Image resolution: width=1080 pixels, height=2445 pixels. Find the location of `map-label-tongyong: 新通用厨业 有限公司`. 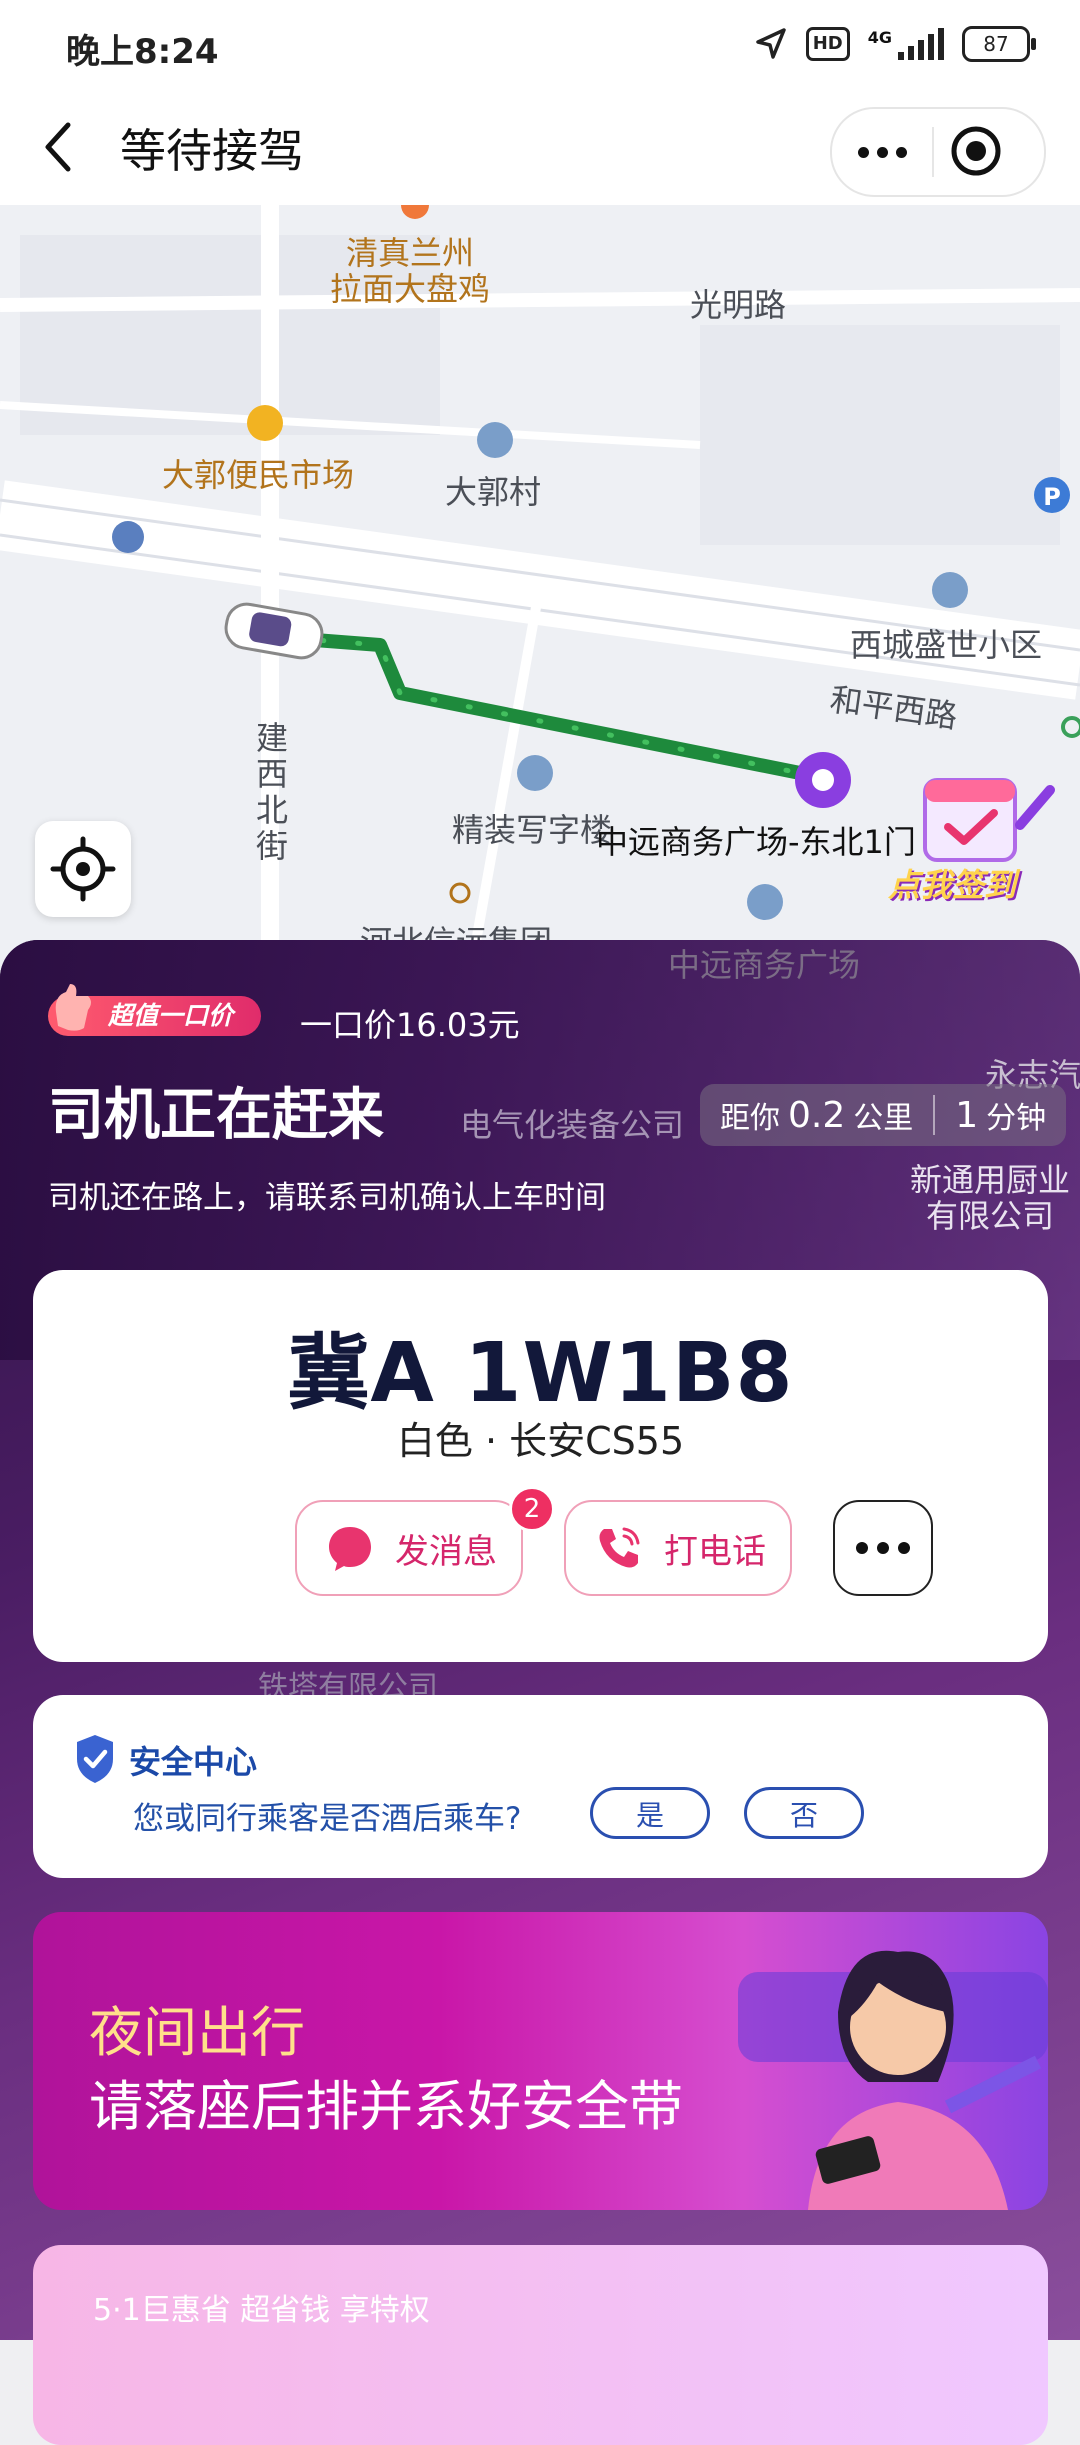

map-label-tongyong: 新通用厨业 有限公司 is located at coordinates (990, 1198).